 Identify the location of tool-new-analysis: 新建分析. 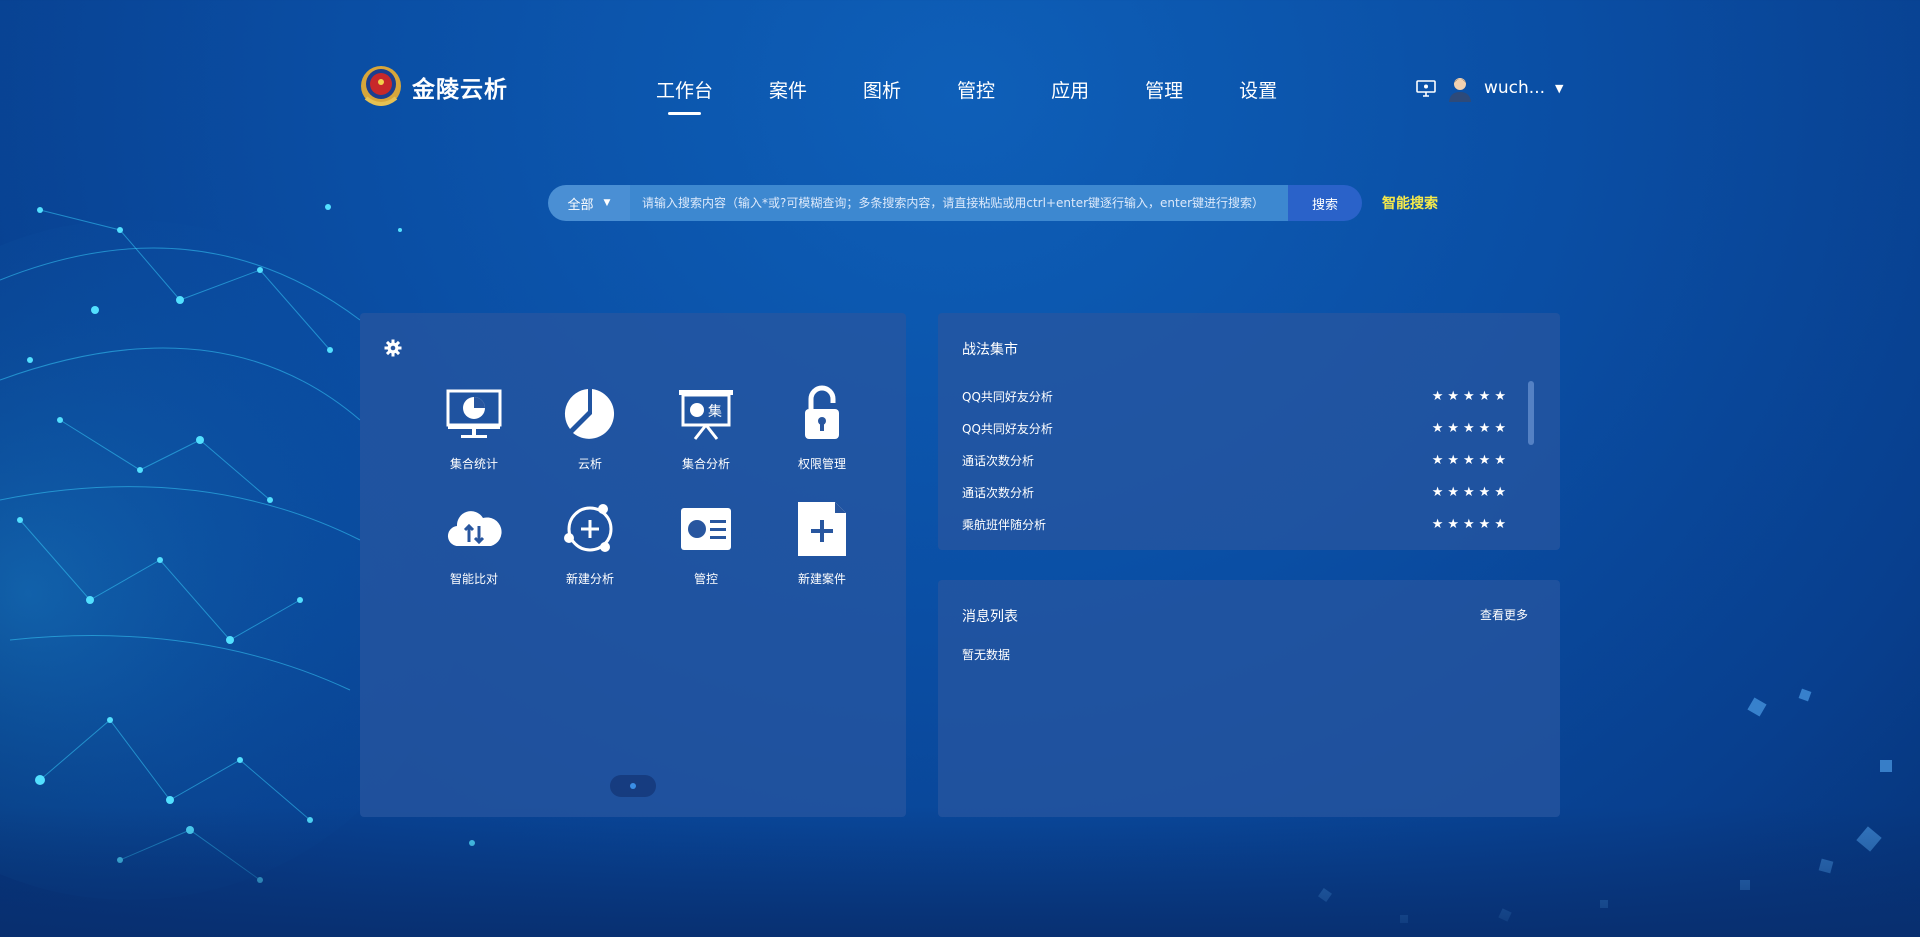
(590, 543).